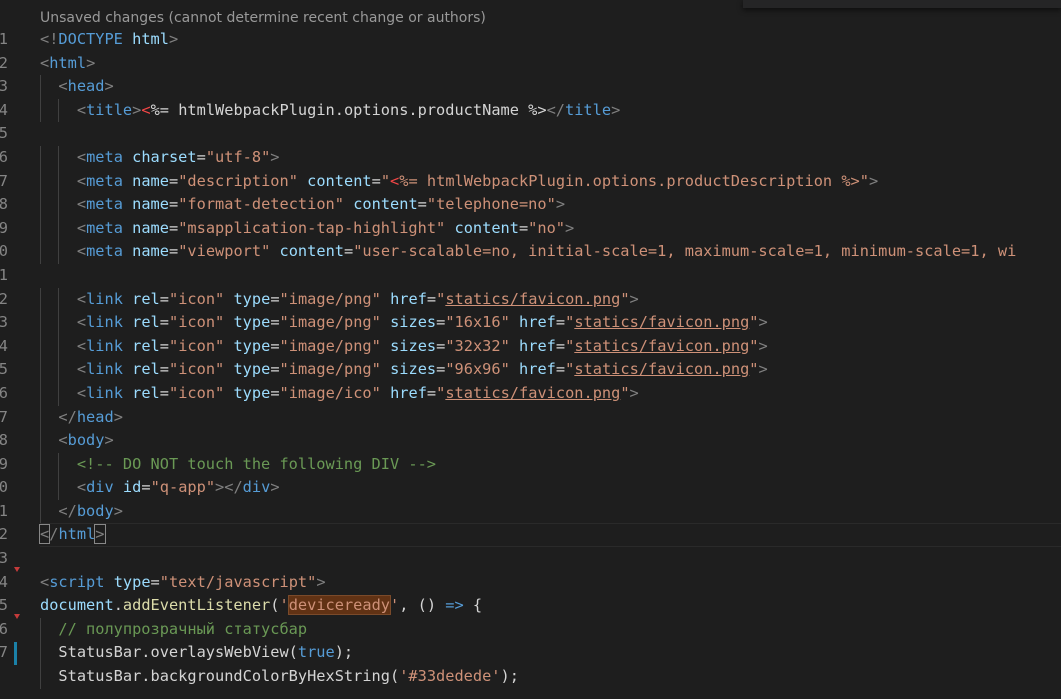 The width and height of the screenshot is (1061, 699). What do you see at coordinates (150, 204) in the screenshot?
I see `code-token: name` at bounding box center [150, 204].